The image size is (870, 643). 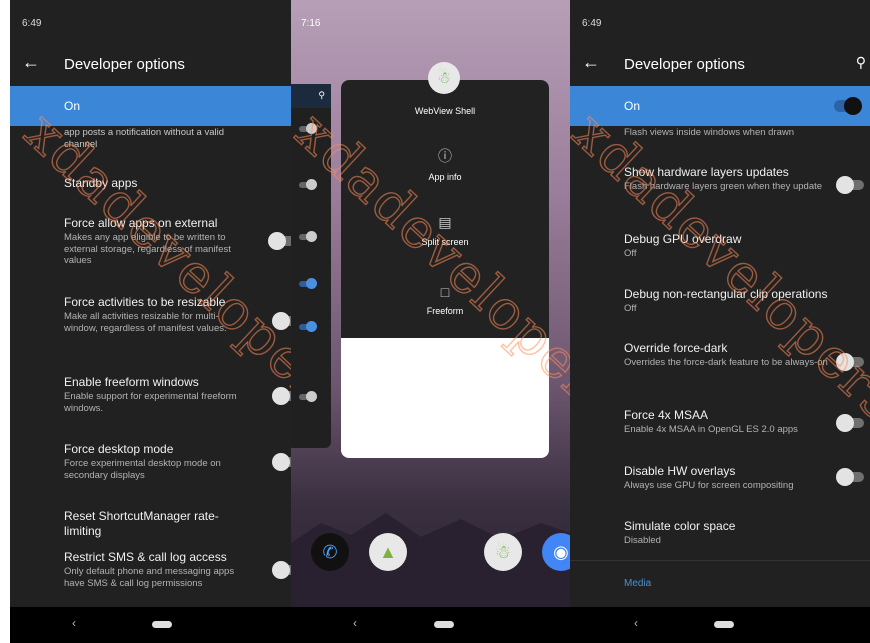 What do you see at coordinates (311, 23) in the screenshot?
I see `status-time: 7:16` at bounding box center [311, 23].